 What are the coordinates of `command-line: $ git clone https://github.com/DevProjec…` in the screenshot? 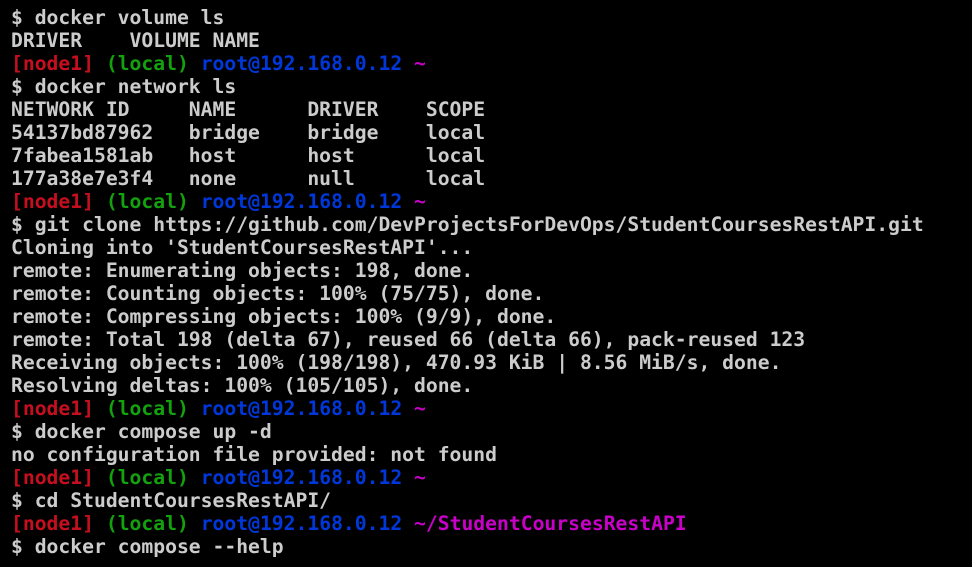 It's located at (467, 224).